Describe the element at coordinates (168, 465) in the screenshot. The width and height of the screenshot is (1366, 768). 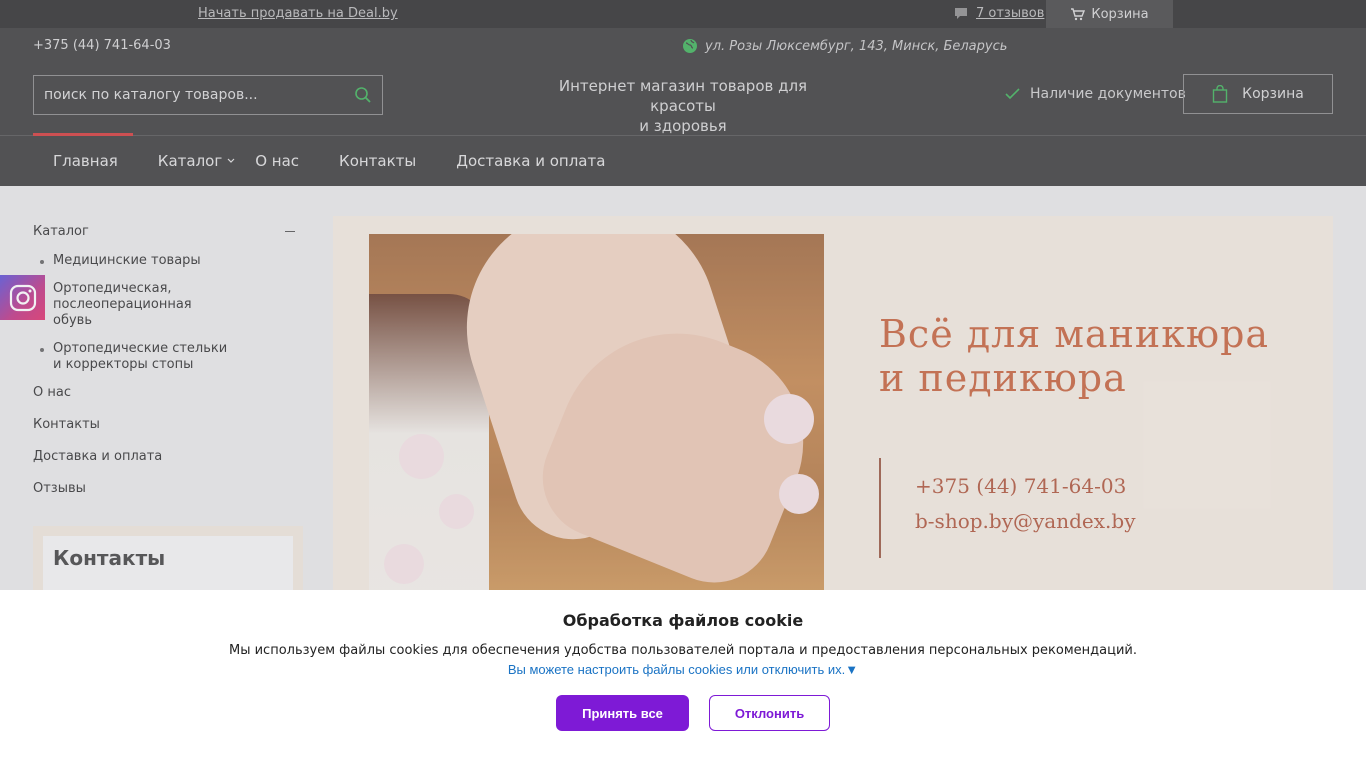
I see `sidebar-item-delivery: Доставка и оплата` at that location.